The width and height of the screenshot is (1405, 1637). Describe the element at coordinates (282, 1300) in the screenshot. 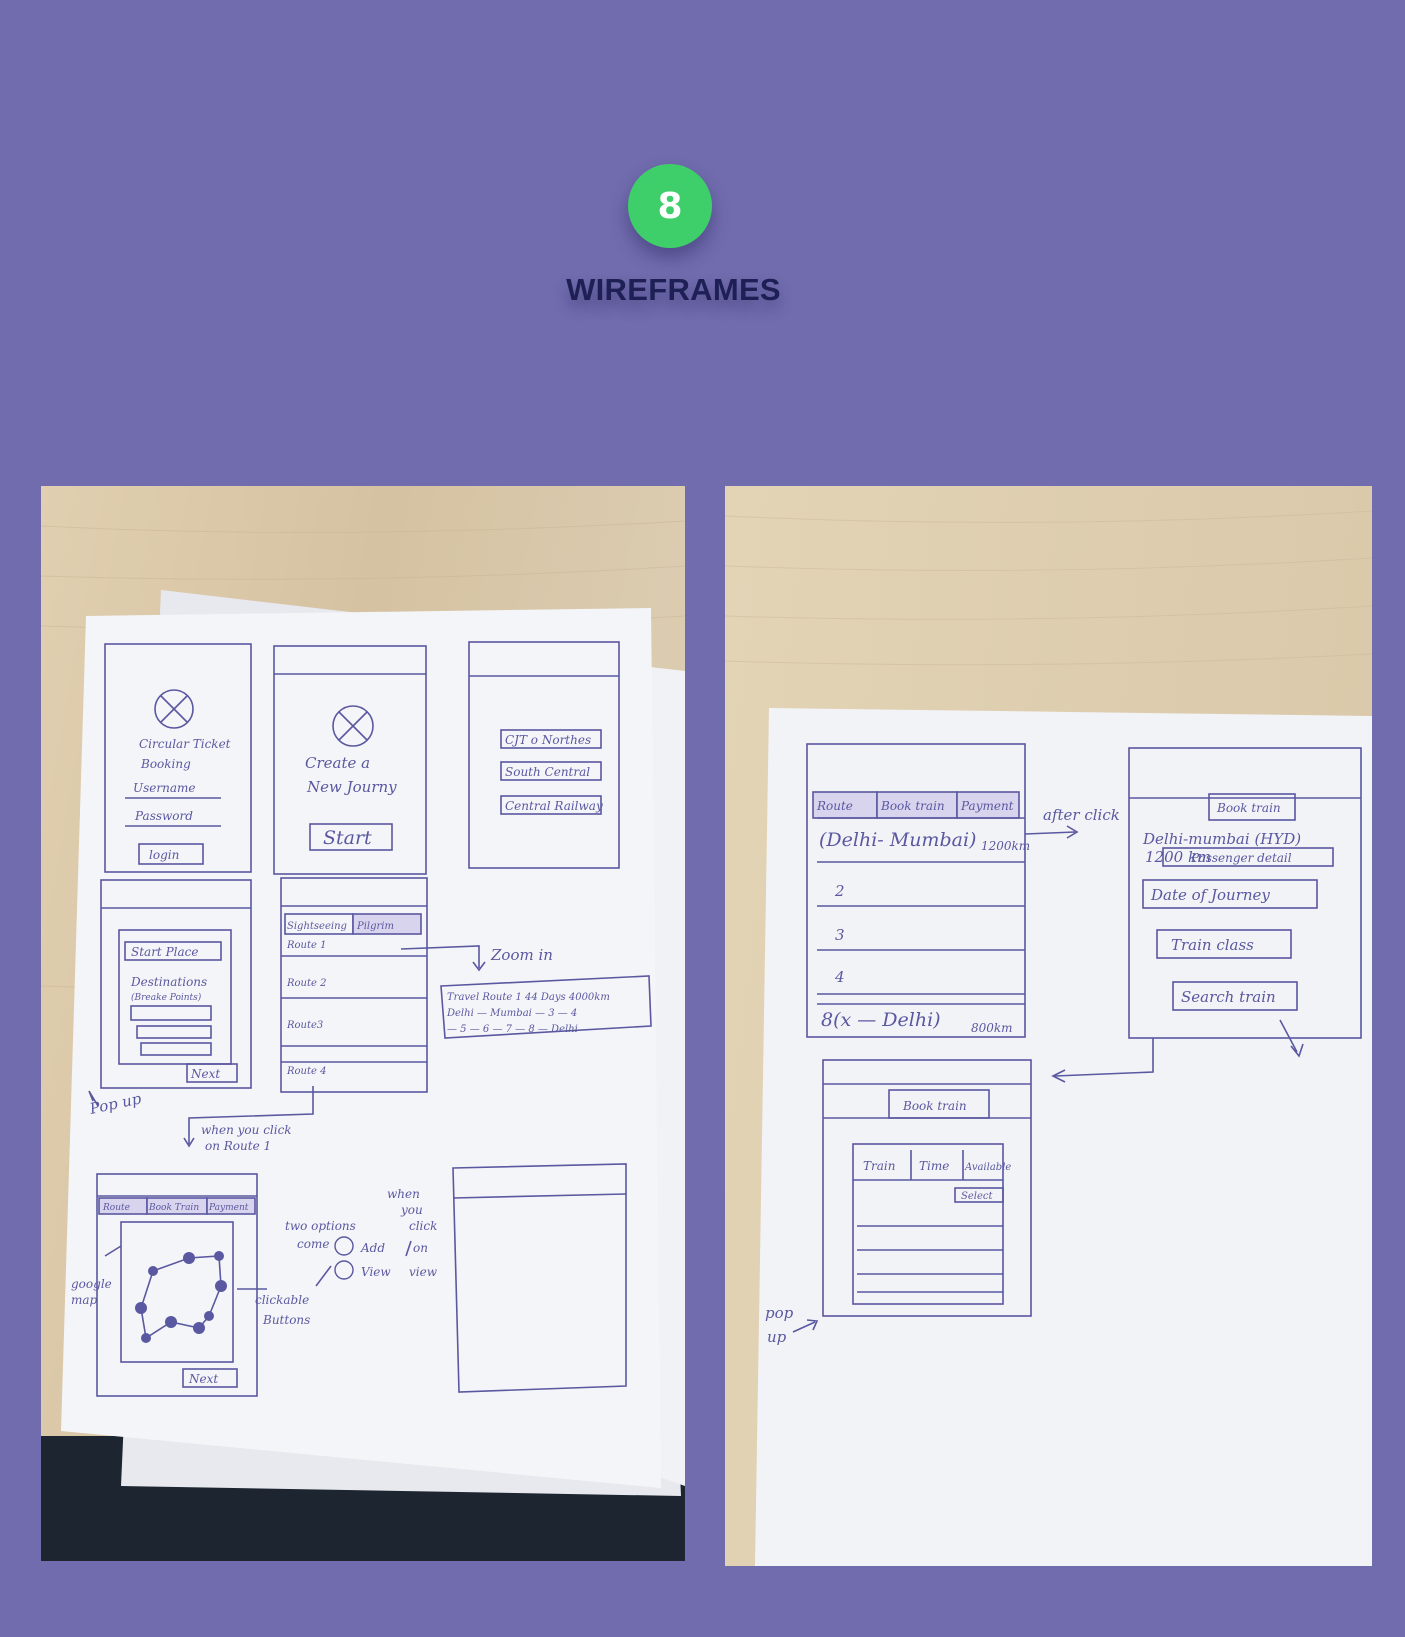

I see `clickable-note-1: clickable` at that location.